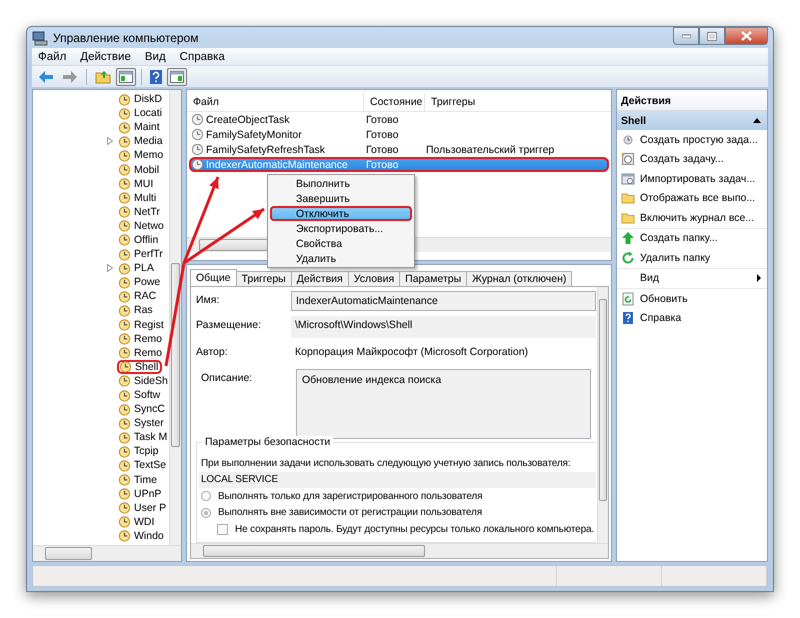 This screenshot has height=618, width=800. I want to click on field-label: Описание:, so click(227, 377).